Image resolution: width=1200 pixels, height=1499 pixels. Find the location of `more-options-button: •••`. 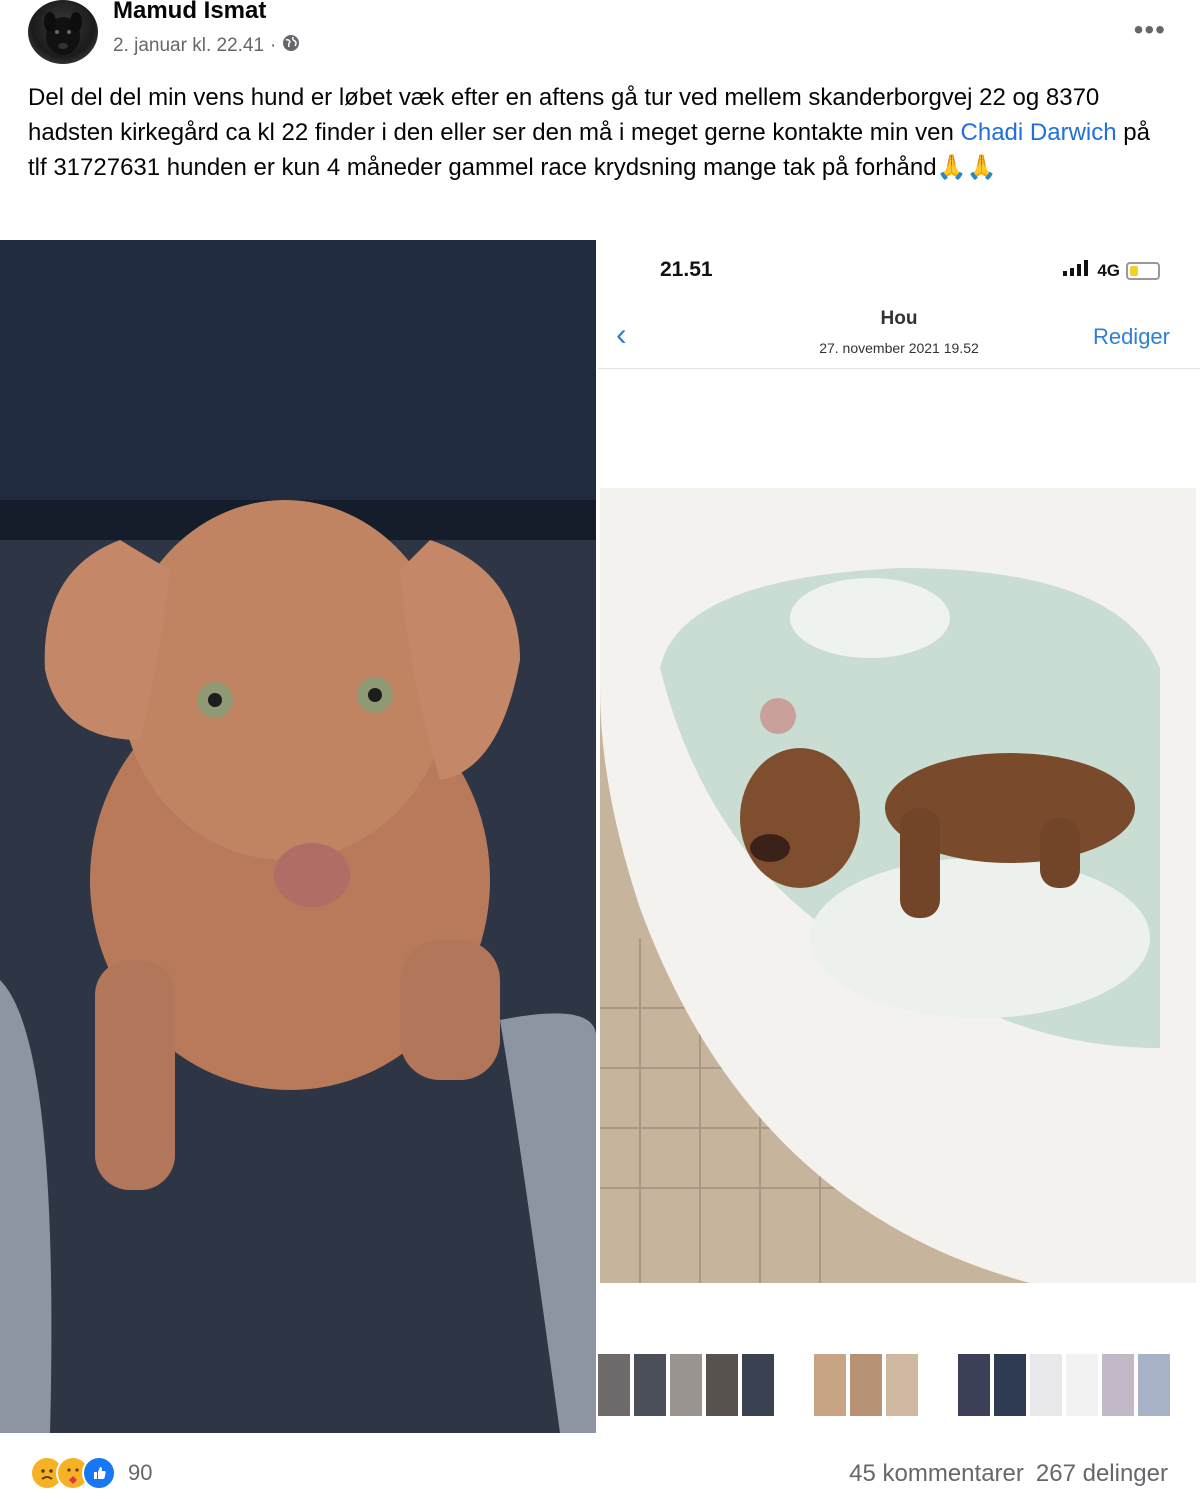

more-options-button: ••• is located at coordinates (1150, 30).